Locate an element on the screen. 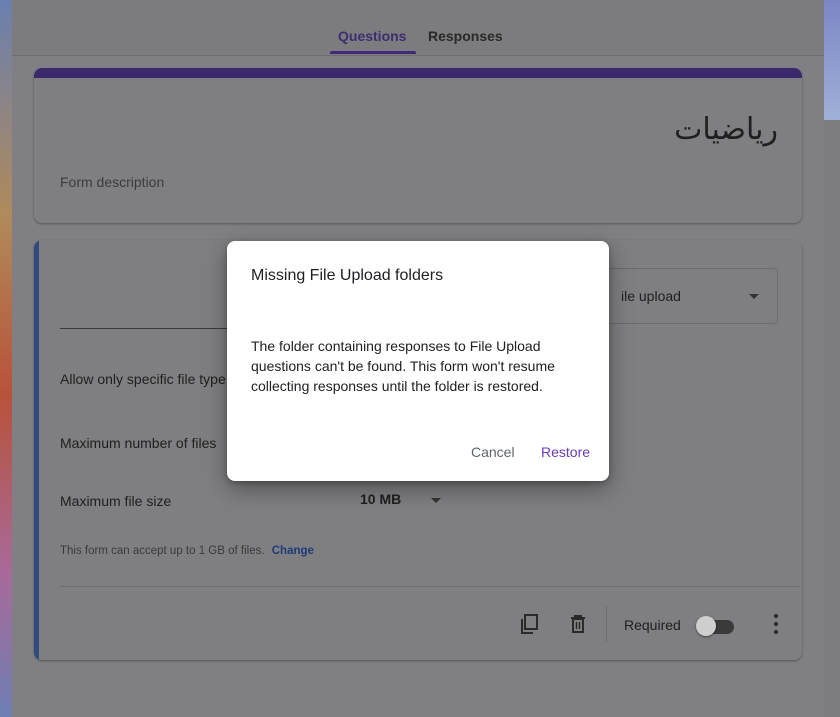  active-tab-indicator is located at coordinates (373, 52).